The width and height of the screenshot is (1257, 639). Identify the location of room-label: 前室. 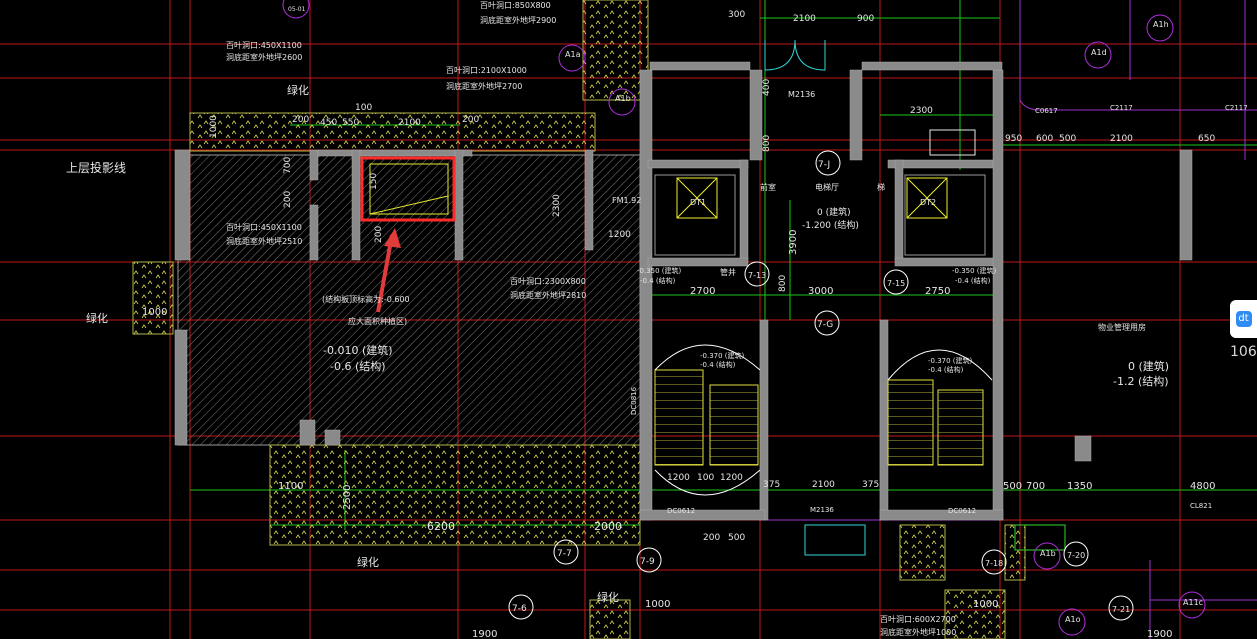
(768, 187).